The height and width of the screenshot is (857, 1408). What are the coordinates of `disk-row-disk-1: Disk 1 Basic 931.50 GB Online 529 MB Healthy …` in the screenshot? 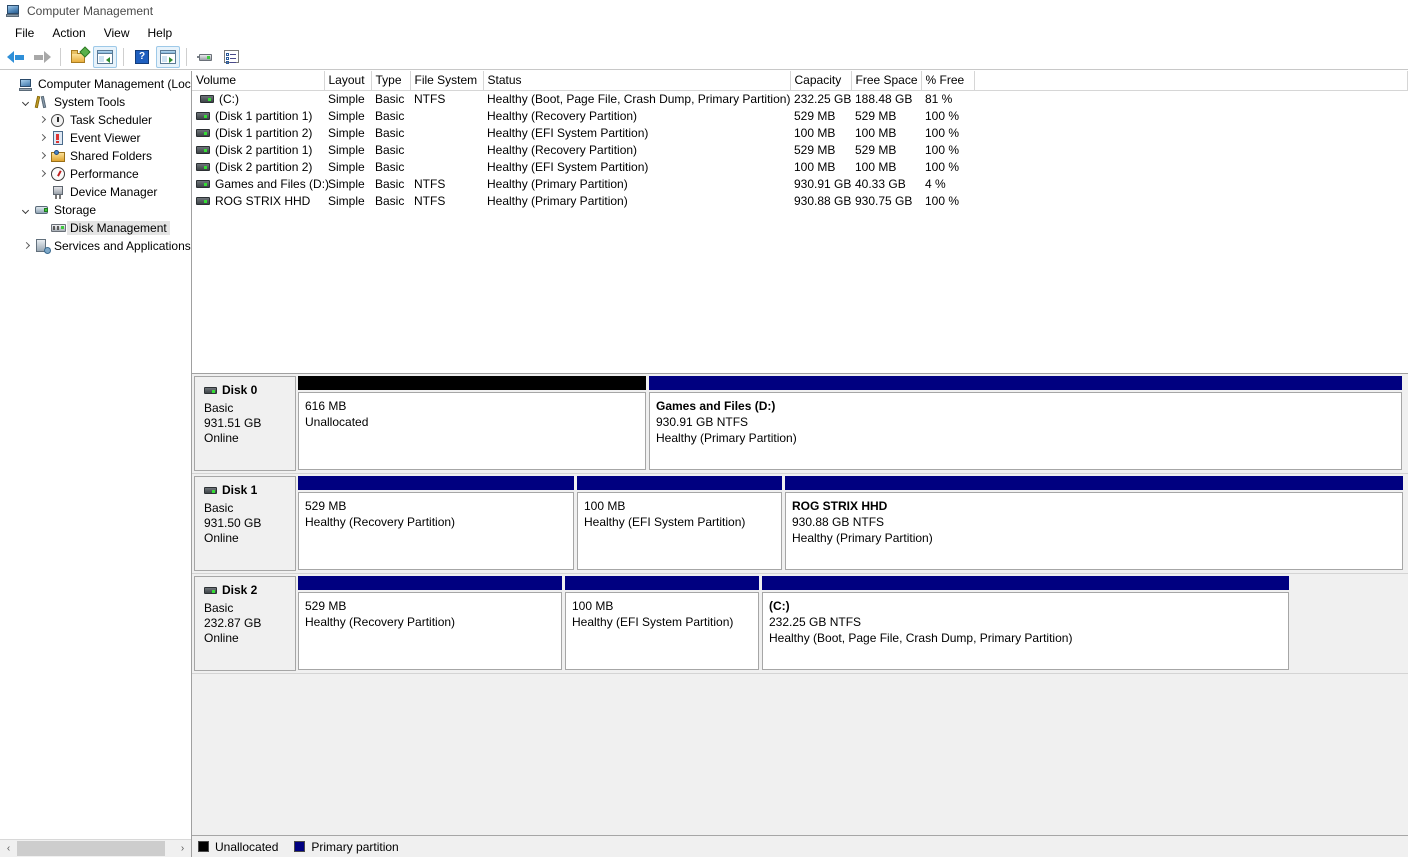 It's located at (800, 524).